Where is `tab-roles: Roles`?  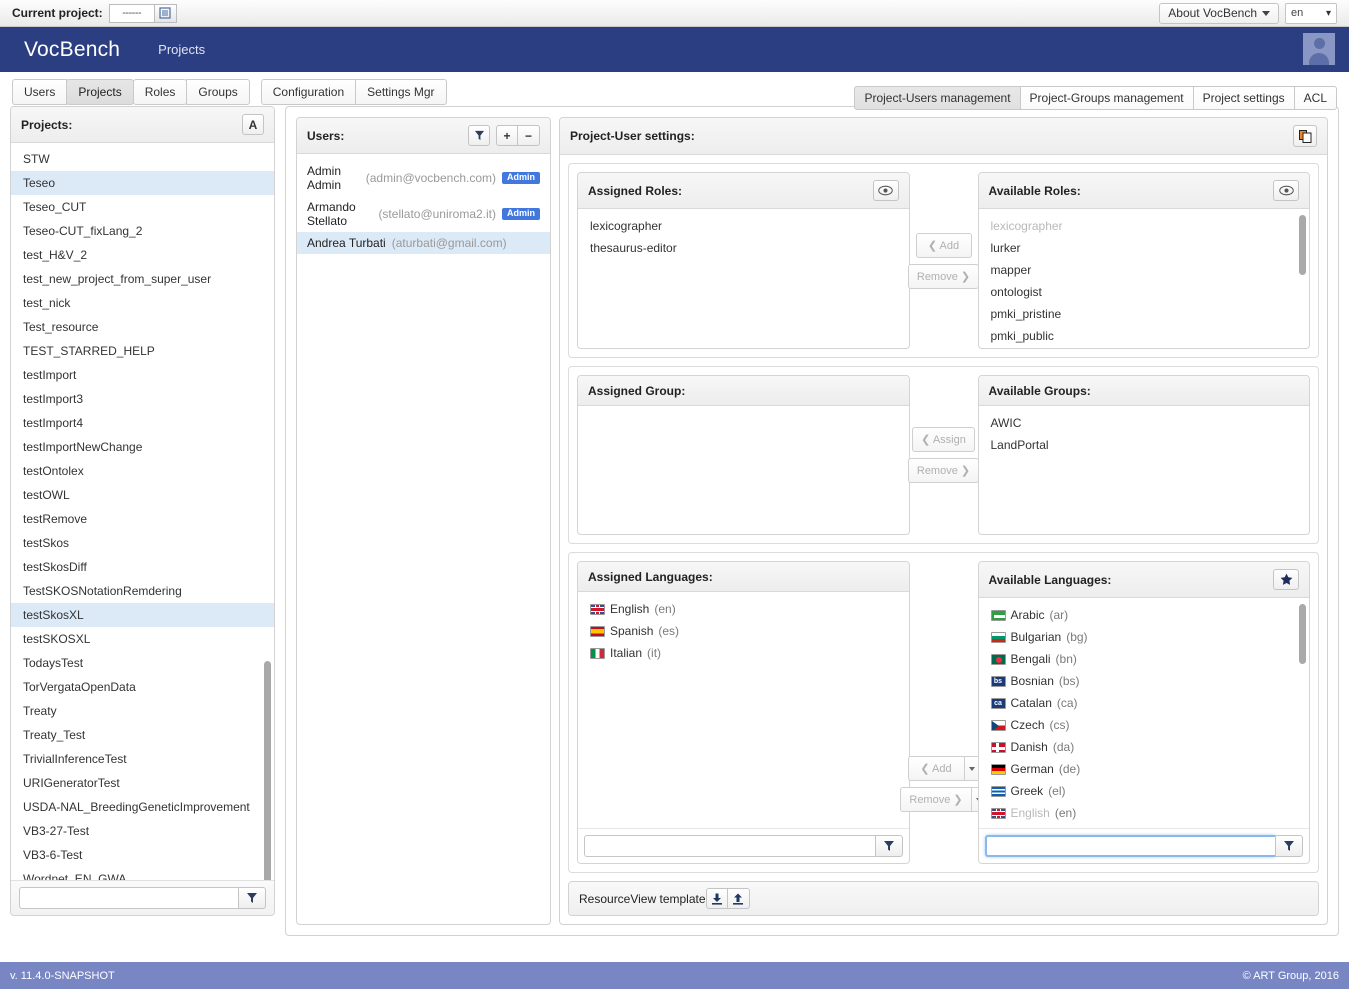
tab-roles: Roles is located at coordinates (160, 91).